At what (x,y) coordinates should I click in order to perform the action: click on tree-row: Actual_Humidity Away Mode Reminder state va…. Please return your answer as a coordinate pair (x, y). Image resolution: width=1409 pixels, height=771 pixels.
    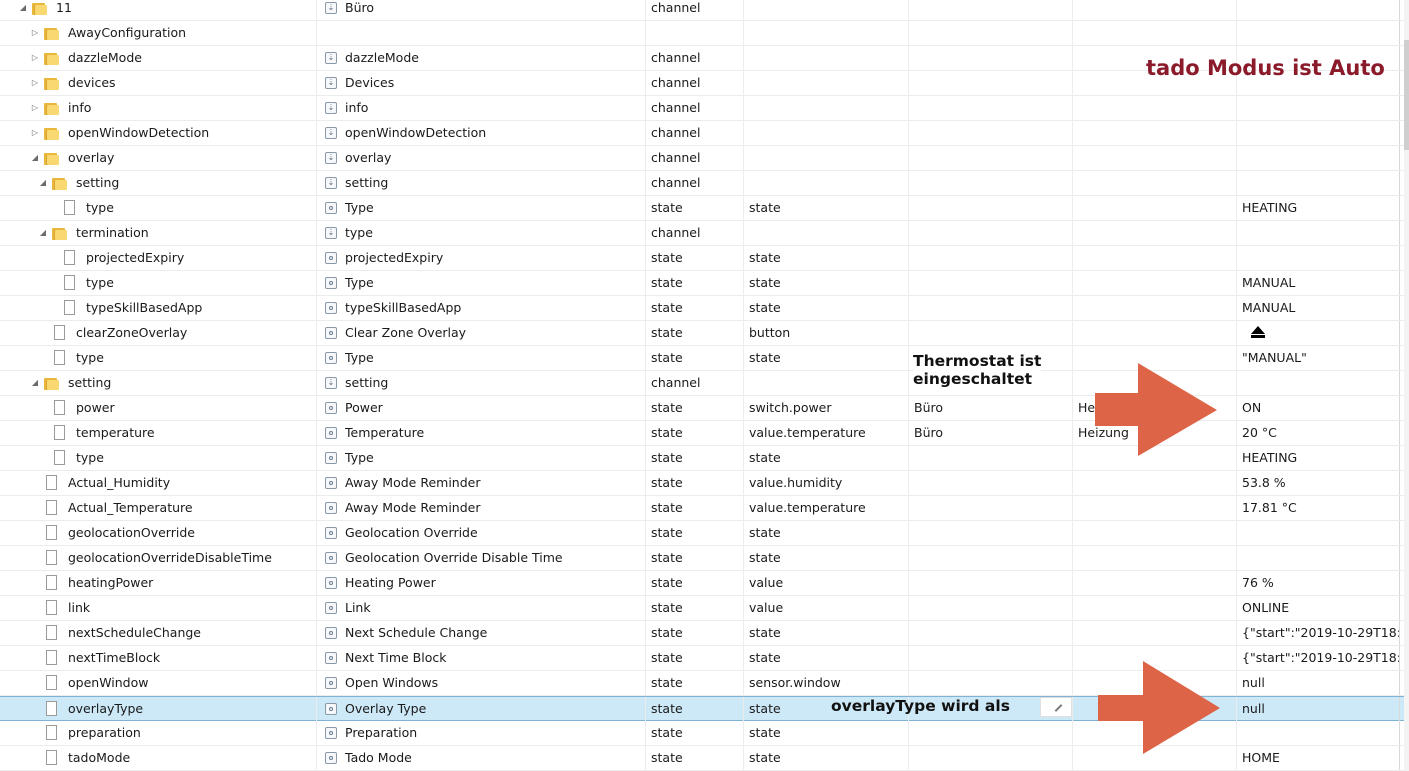
    Looking at the image, I should click on (704, 483).